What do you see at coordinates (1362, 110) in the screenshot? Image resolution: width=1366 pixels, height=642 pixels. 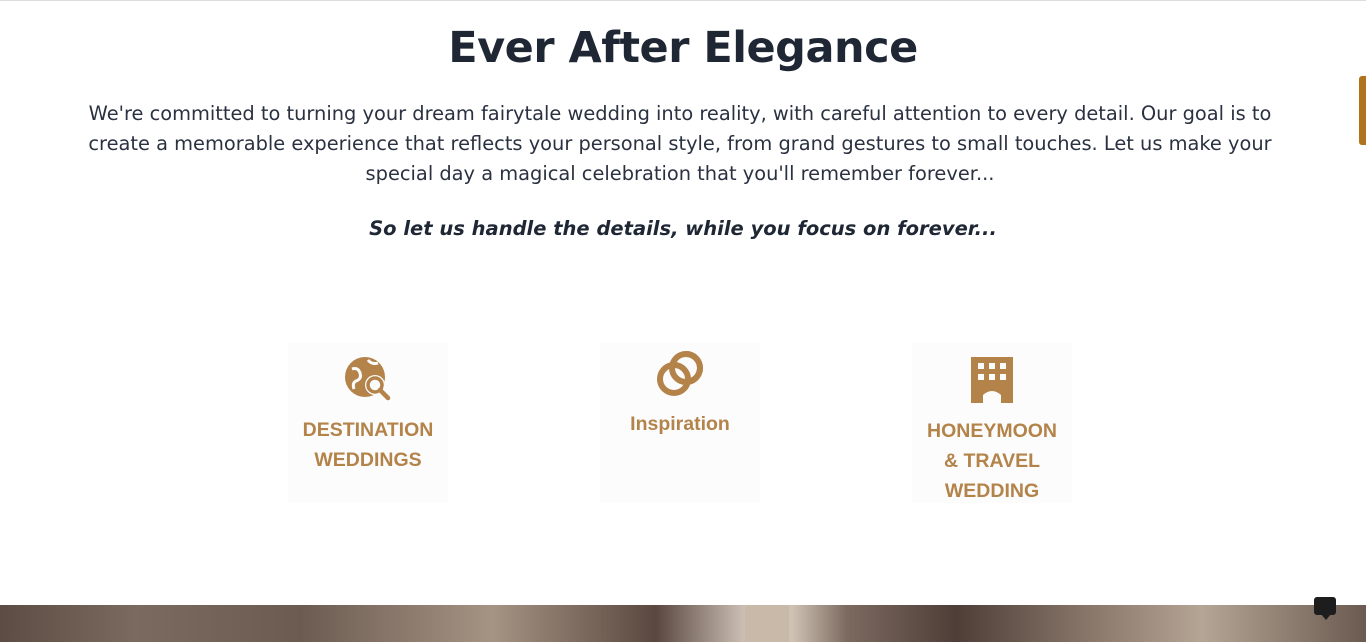 I see `scroll-indicator` at bounding box center [1362, 110].